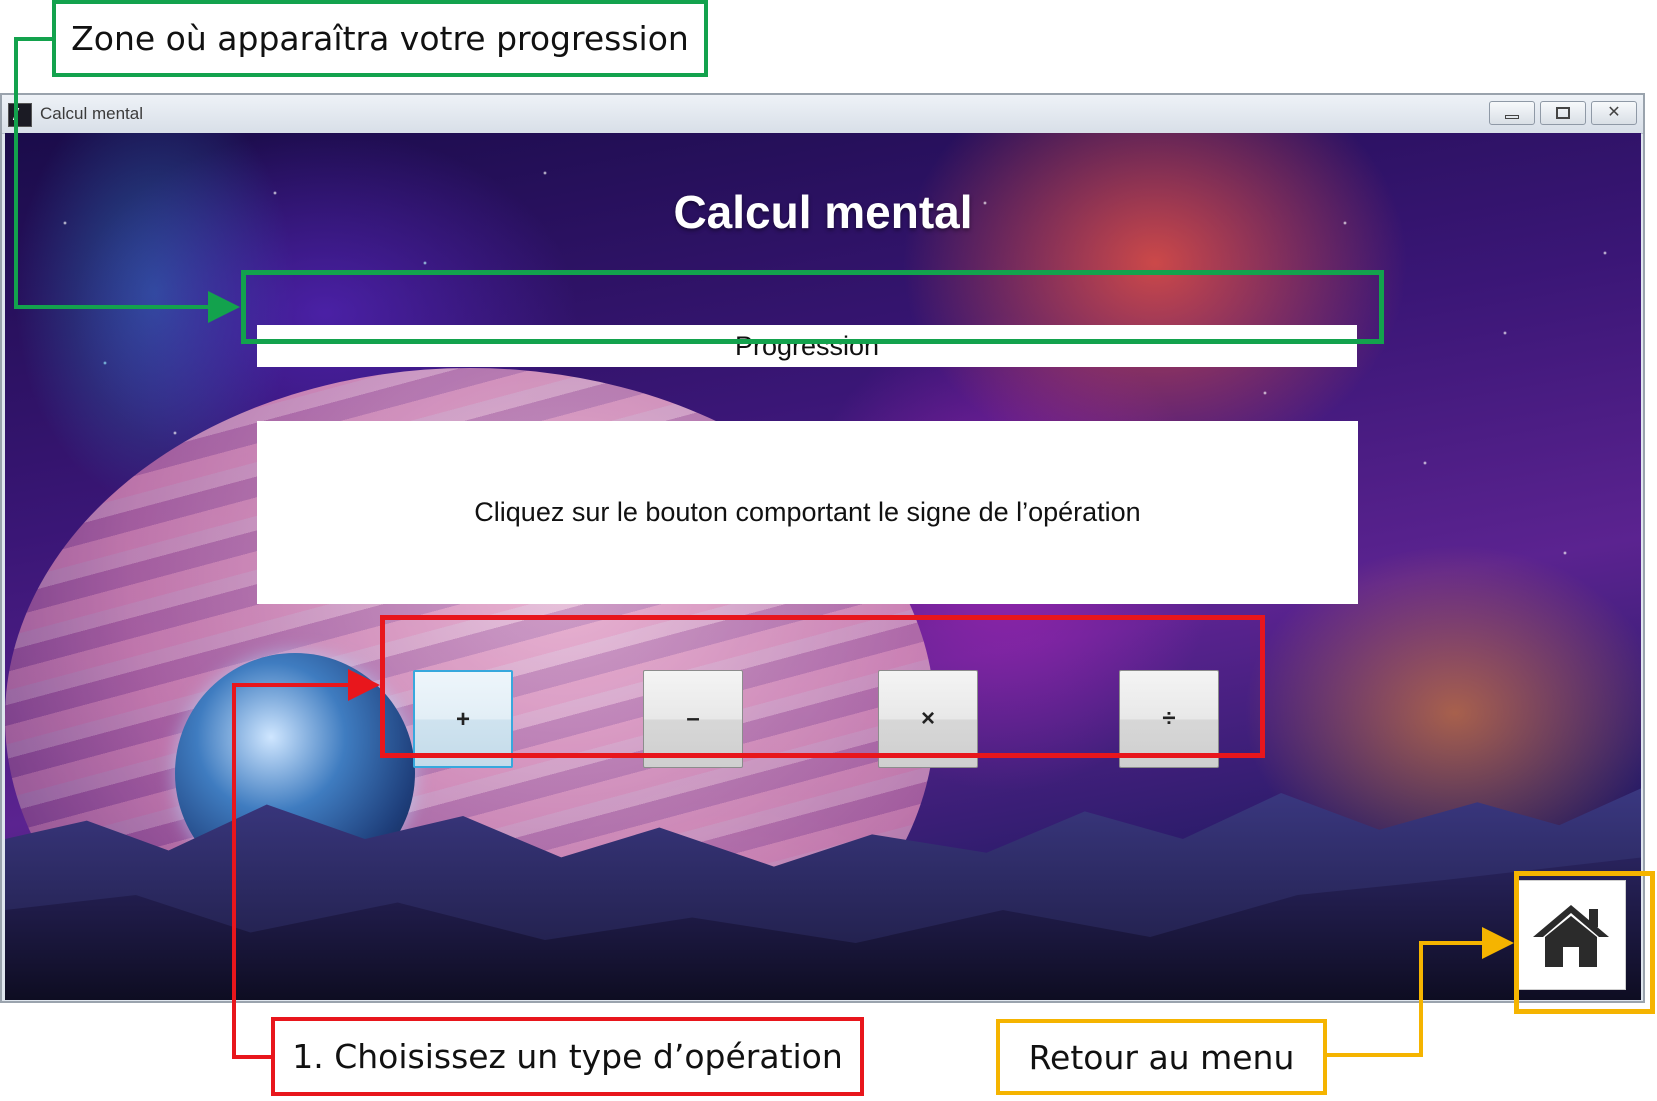 Image resolution: width=1657 pixels, height=1101 pixels. What do you see at coordinates (380, 38) in the screenshot?
I see `progress-callout: Zone où apparaîtra votre progression` at bounding box center [380, 38].